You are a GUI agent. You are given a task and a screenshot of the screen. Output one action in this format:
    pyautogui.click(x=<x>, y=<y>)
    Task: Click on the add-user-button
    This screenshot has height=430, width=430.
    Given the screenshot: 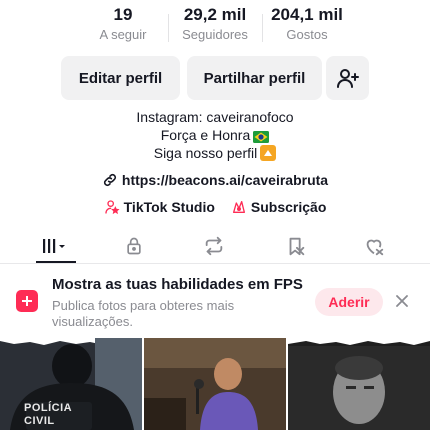 What is the action you would take?
    pyautogui.click(x=347, y=78)
    